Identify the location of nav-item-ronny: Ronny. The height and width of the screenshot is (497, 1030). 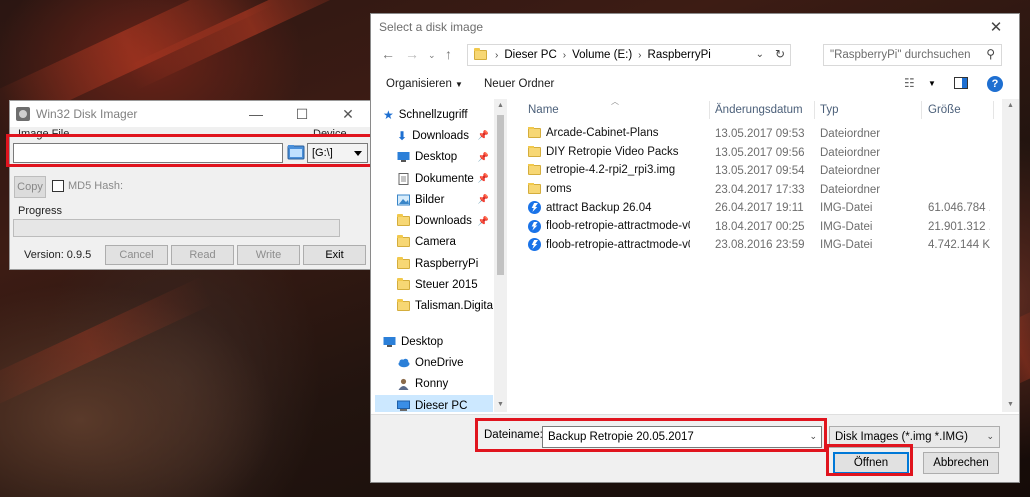
(434, 384).